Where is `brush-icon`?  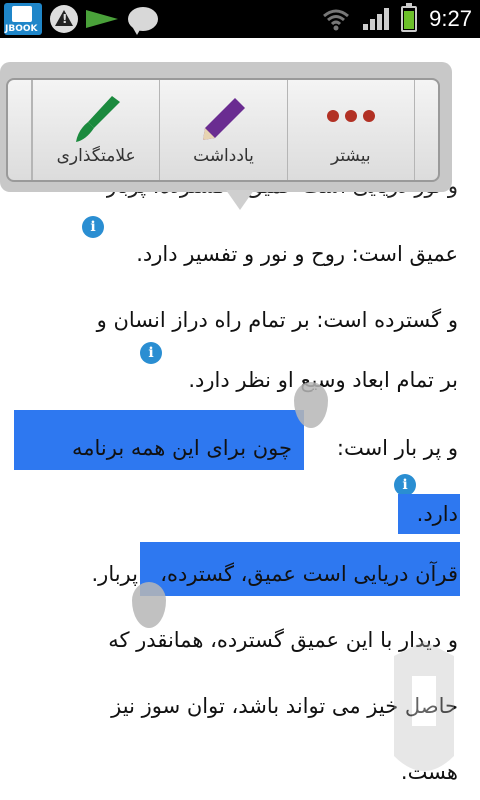
brush-icon is located at coordinates (98, 119).